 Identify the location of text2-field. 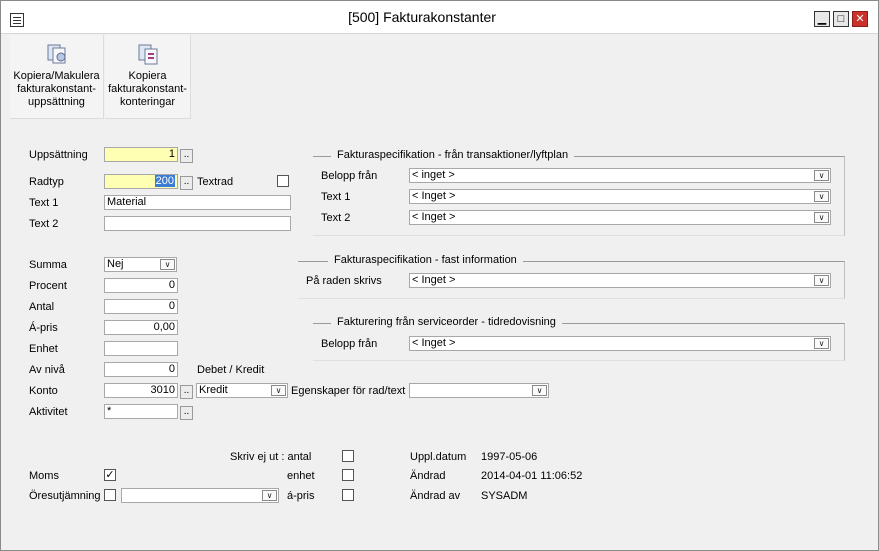
(197, 223).